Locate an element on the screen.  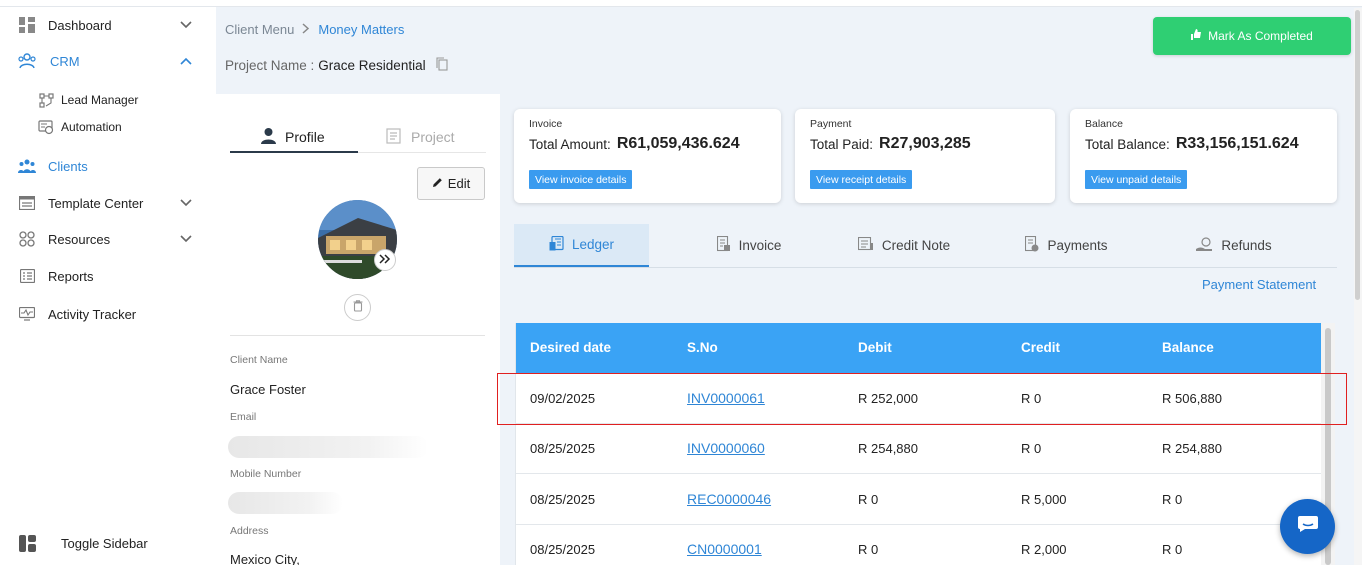
sidebar-item-label: Lead Manager is located at coordinates (100, 100).